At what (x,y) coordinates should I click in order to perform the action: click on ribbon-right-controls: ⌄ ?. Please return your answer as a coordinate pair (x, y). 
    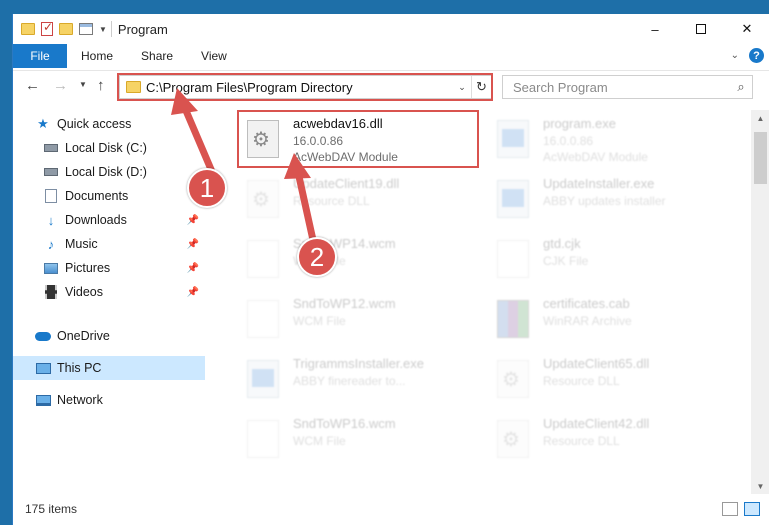
    Looking at the image, I should click on (747, 55).